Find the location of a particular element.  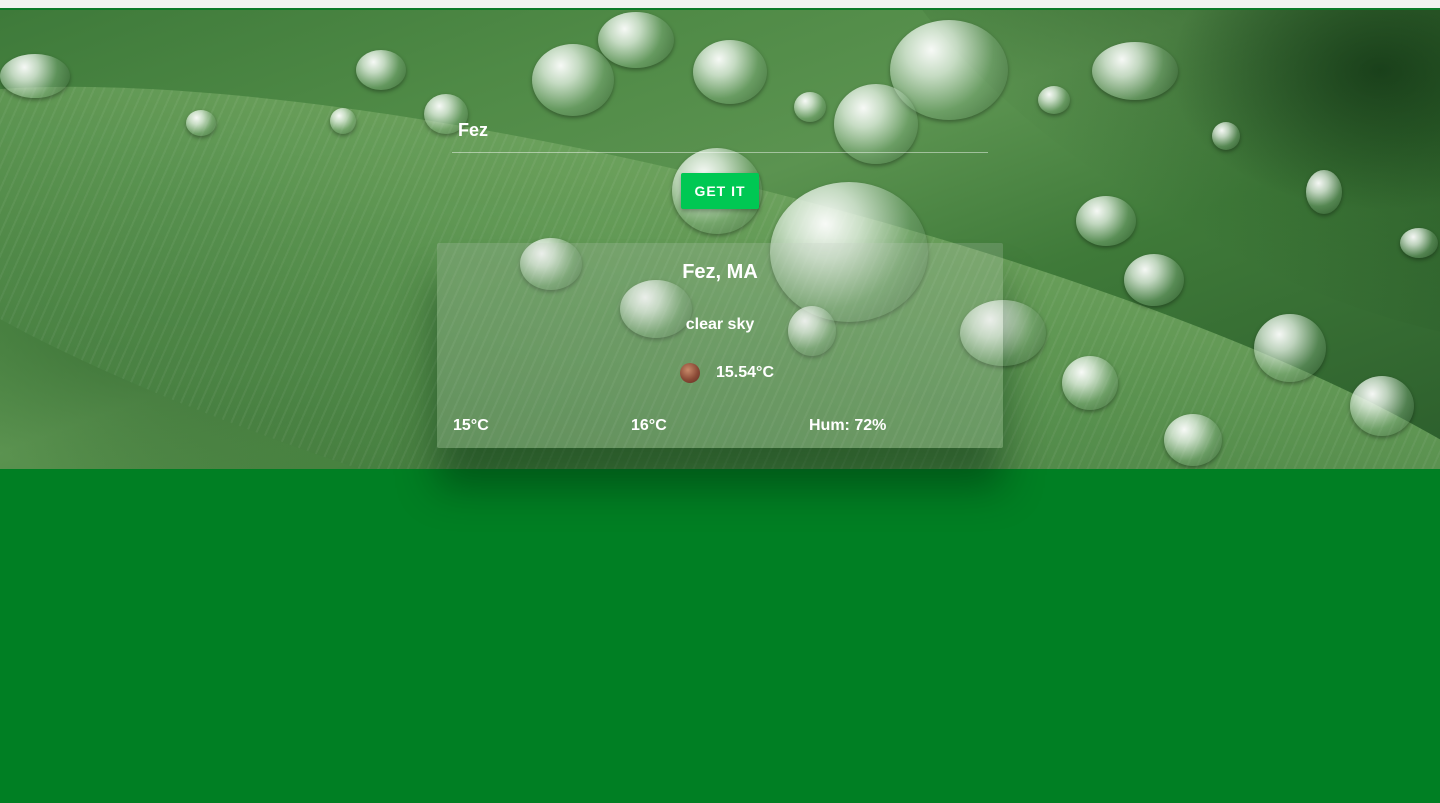

get-weather-button: GET IT is located at coordinates (720, 191).